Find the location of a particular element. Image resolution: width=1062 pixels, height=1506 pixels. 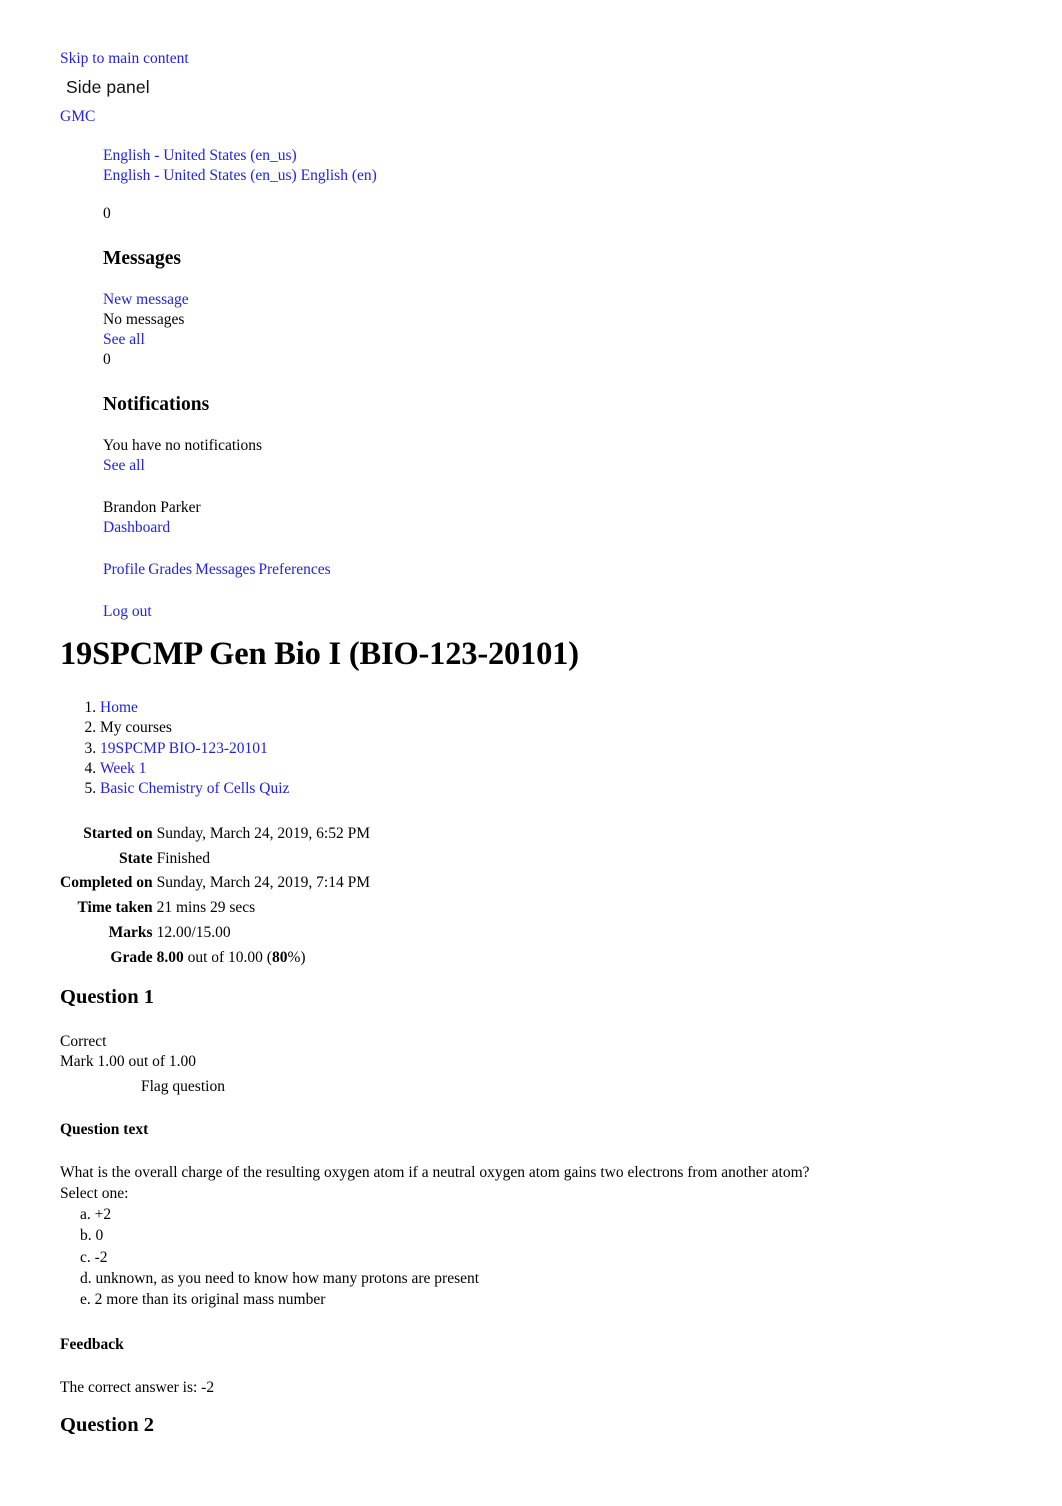

breadcrumb-link-4: Basic Chemistry of Cells Quiz is located at coordinates (194, 788).